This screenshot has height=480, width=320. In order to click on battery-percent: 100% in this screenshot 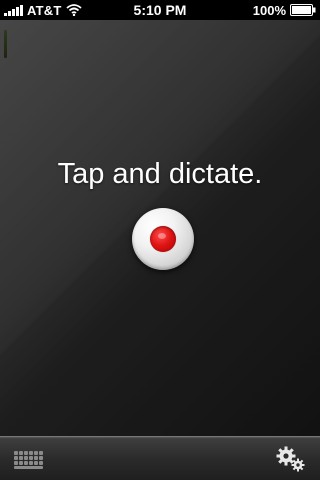, I will do `click(269, 10)`.